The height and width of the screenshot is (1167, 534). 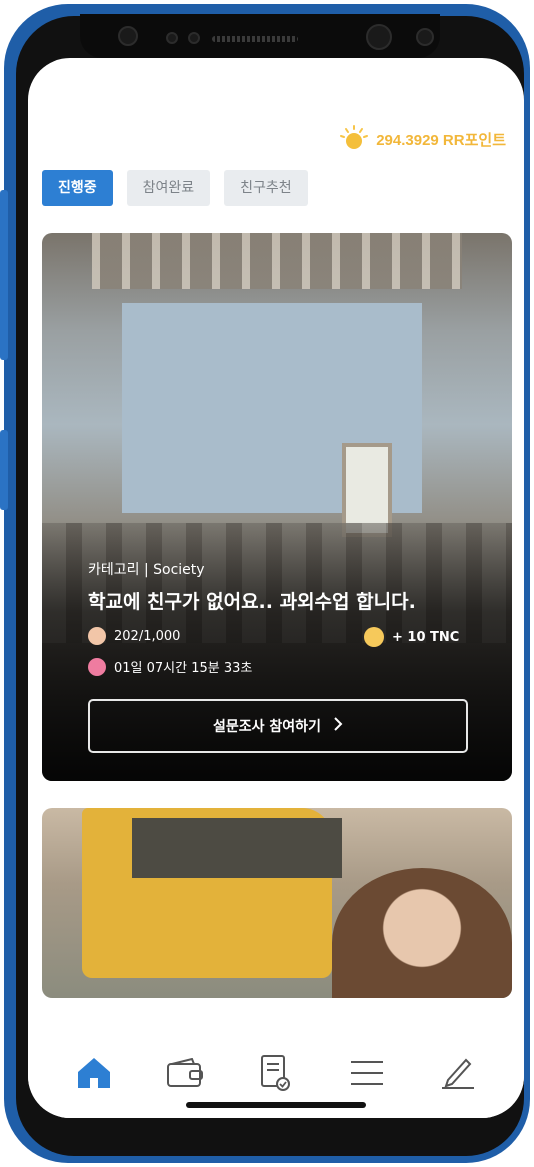 I want to click on nav-menu, so click(x=367, y=1073).